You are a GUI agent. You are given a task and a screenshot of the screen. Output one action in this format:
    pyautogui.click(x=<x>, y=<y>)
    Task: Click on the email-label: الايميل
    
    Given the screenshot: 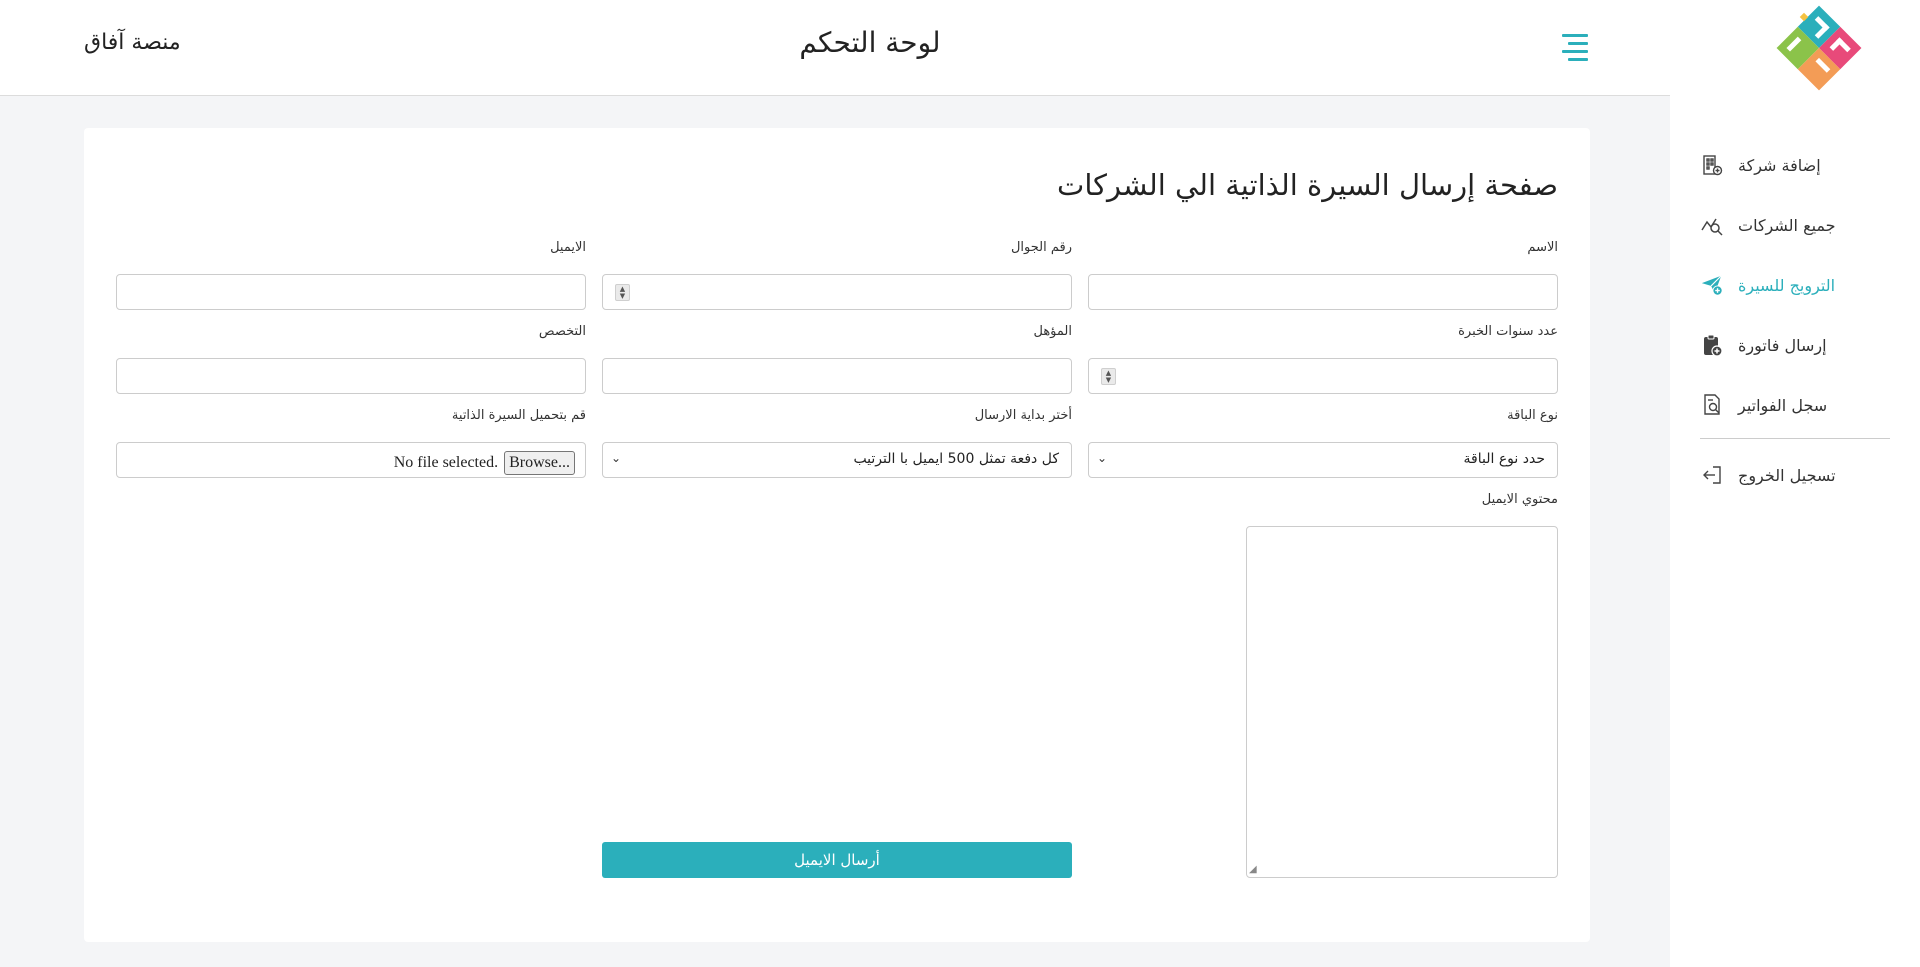 What is the action you would take?
    pyautogui.click(x=568, y=247)
    